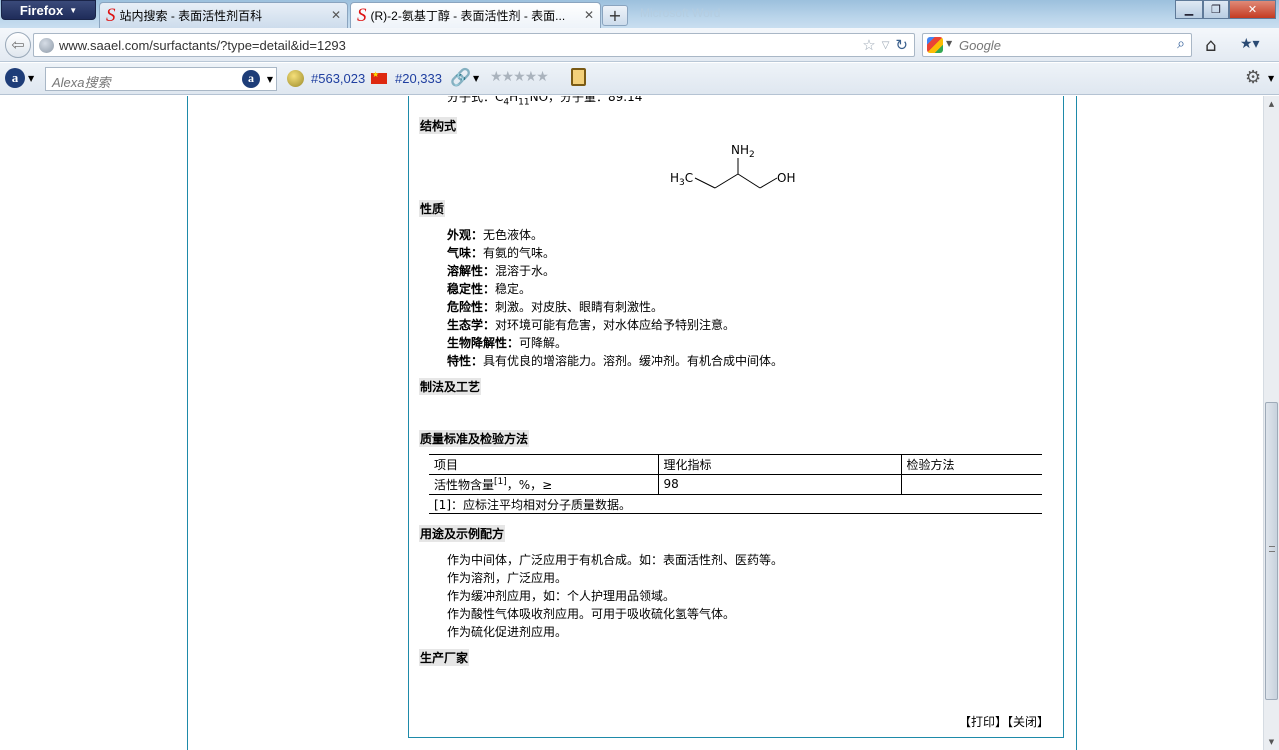 The height and width of the screenshot is (750, 1279). What do you see at coordinates (1253, 77) in the screenshot?
I see `gear-icon: ⚙` at bounding box center [1253, 77].